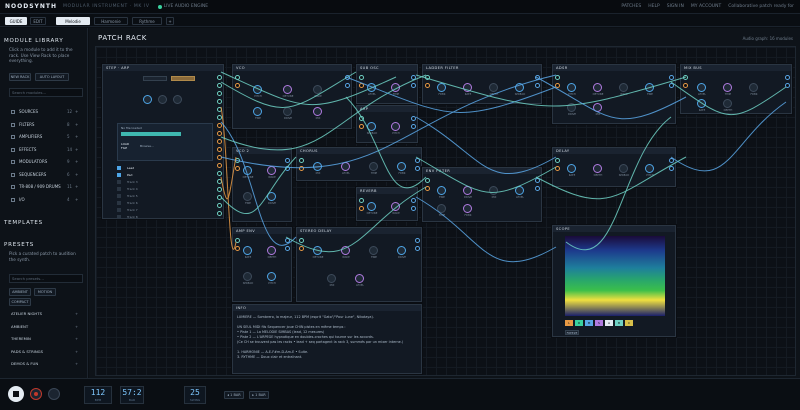 The height and width of the screenshot is (410, 800). Describe the element at coordinates (20, 302) in the screenshot. I see `filter-compact: COMPACT` at that location.